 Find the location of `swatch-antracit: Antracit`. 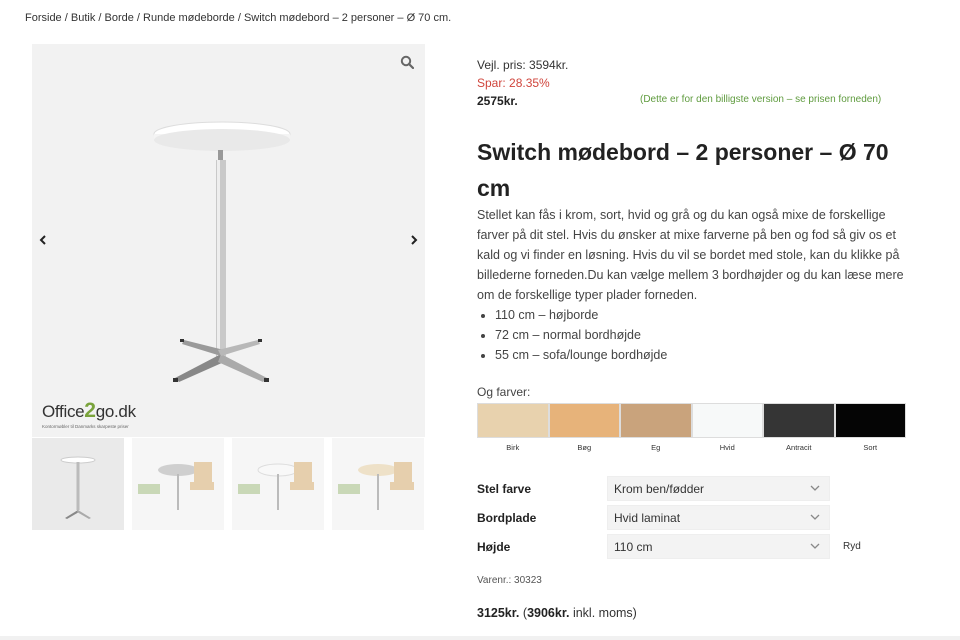

swatch-antracit: Antracit is located at coordinates (799, 427).